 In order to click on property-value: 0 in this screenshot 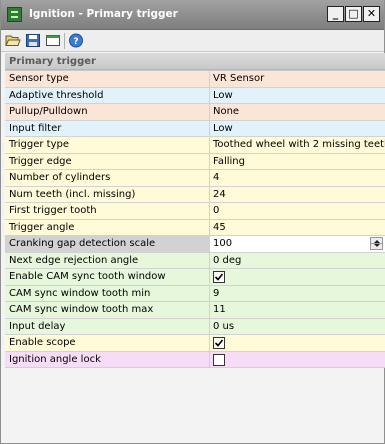, I will do `click(297, 211)`.